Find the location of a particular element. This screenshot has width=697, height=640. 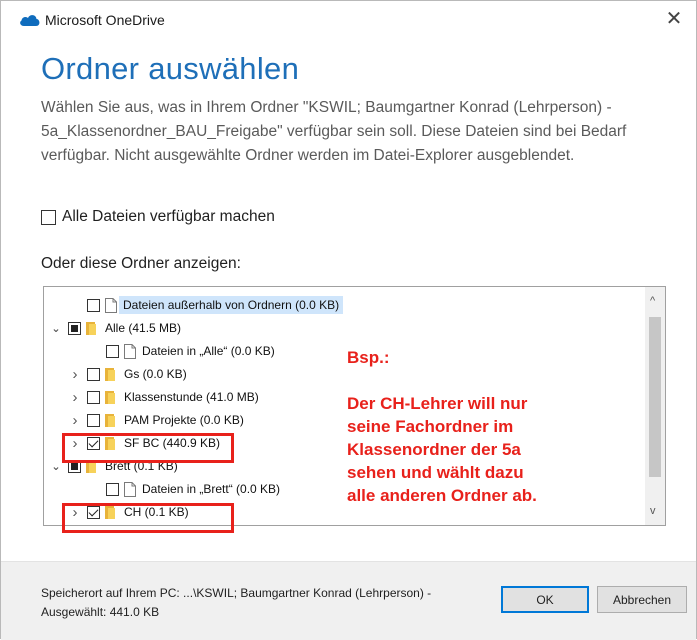

annotation-line: sehen und wählt dazu is located at coordinates (435, 472).